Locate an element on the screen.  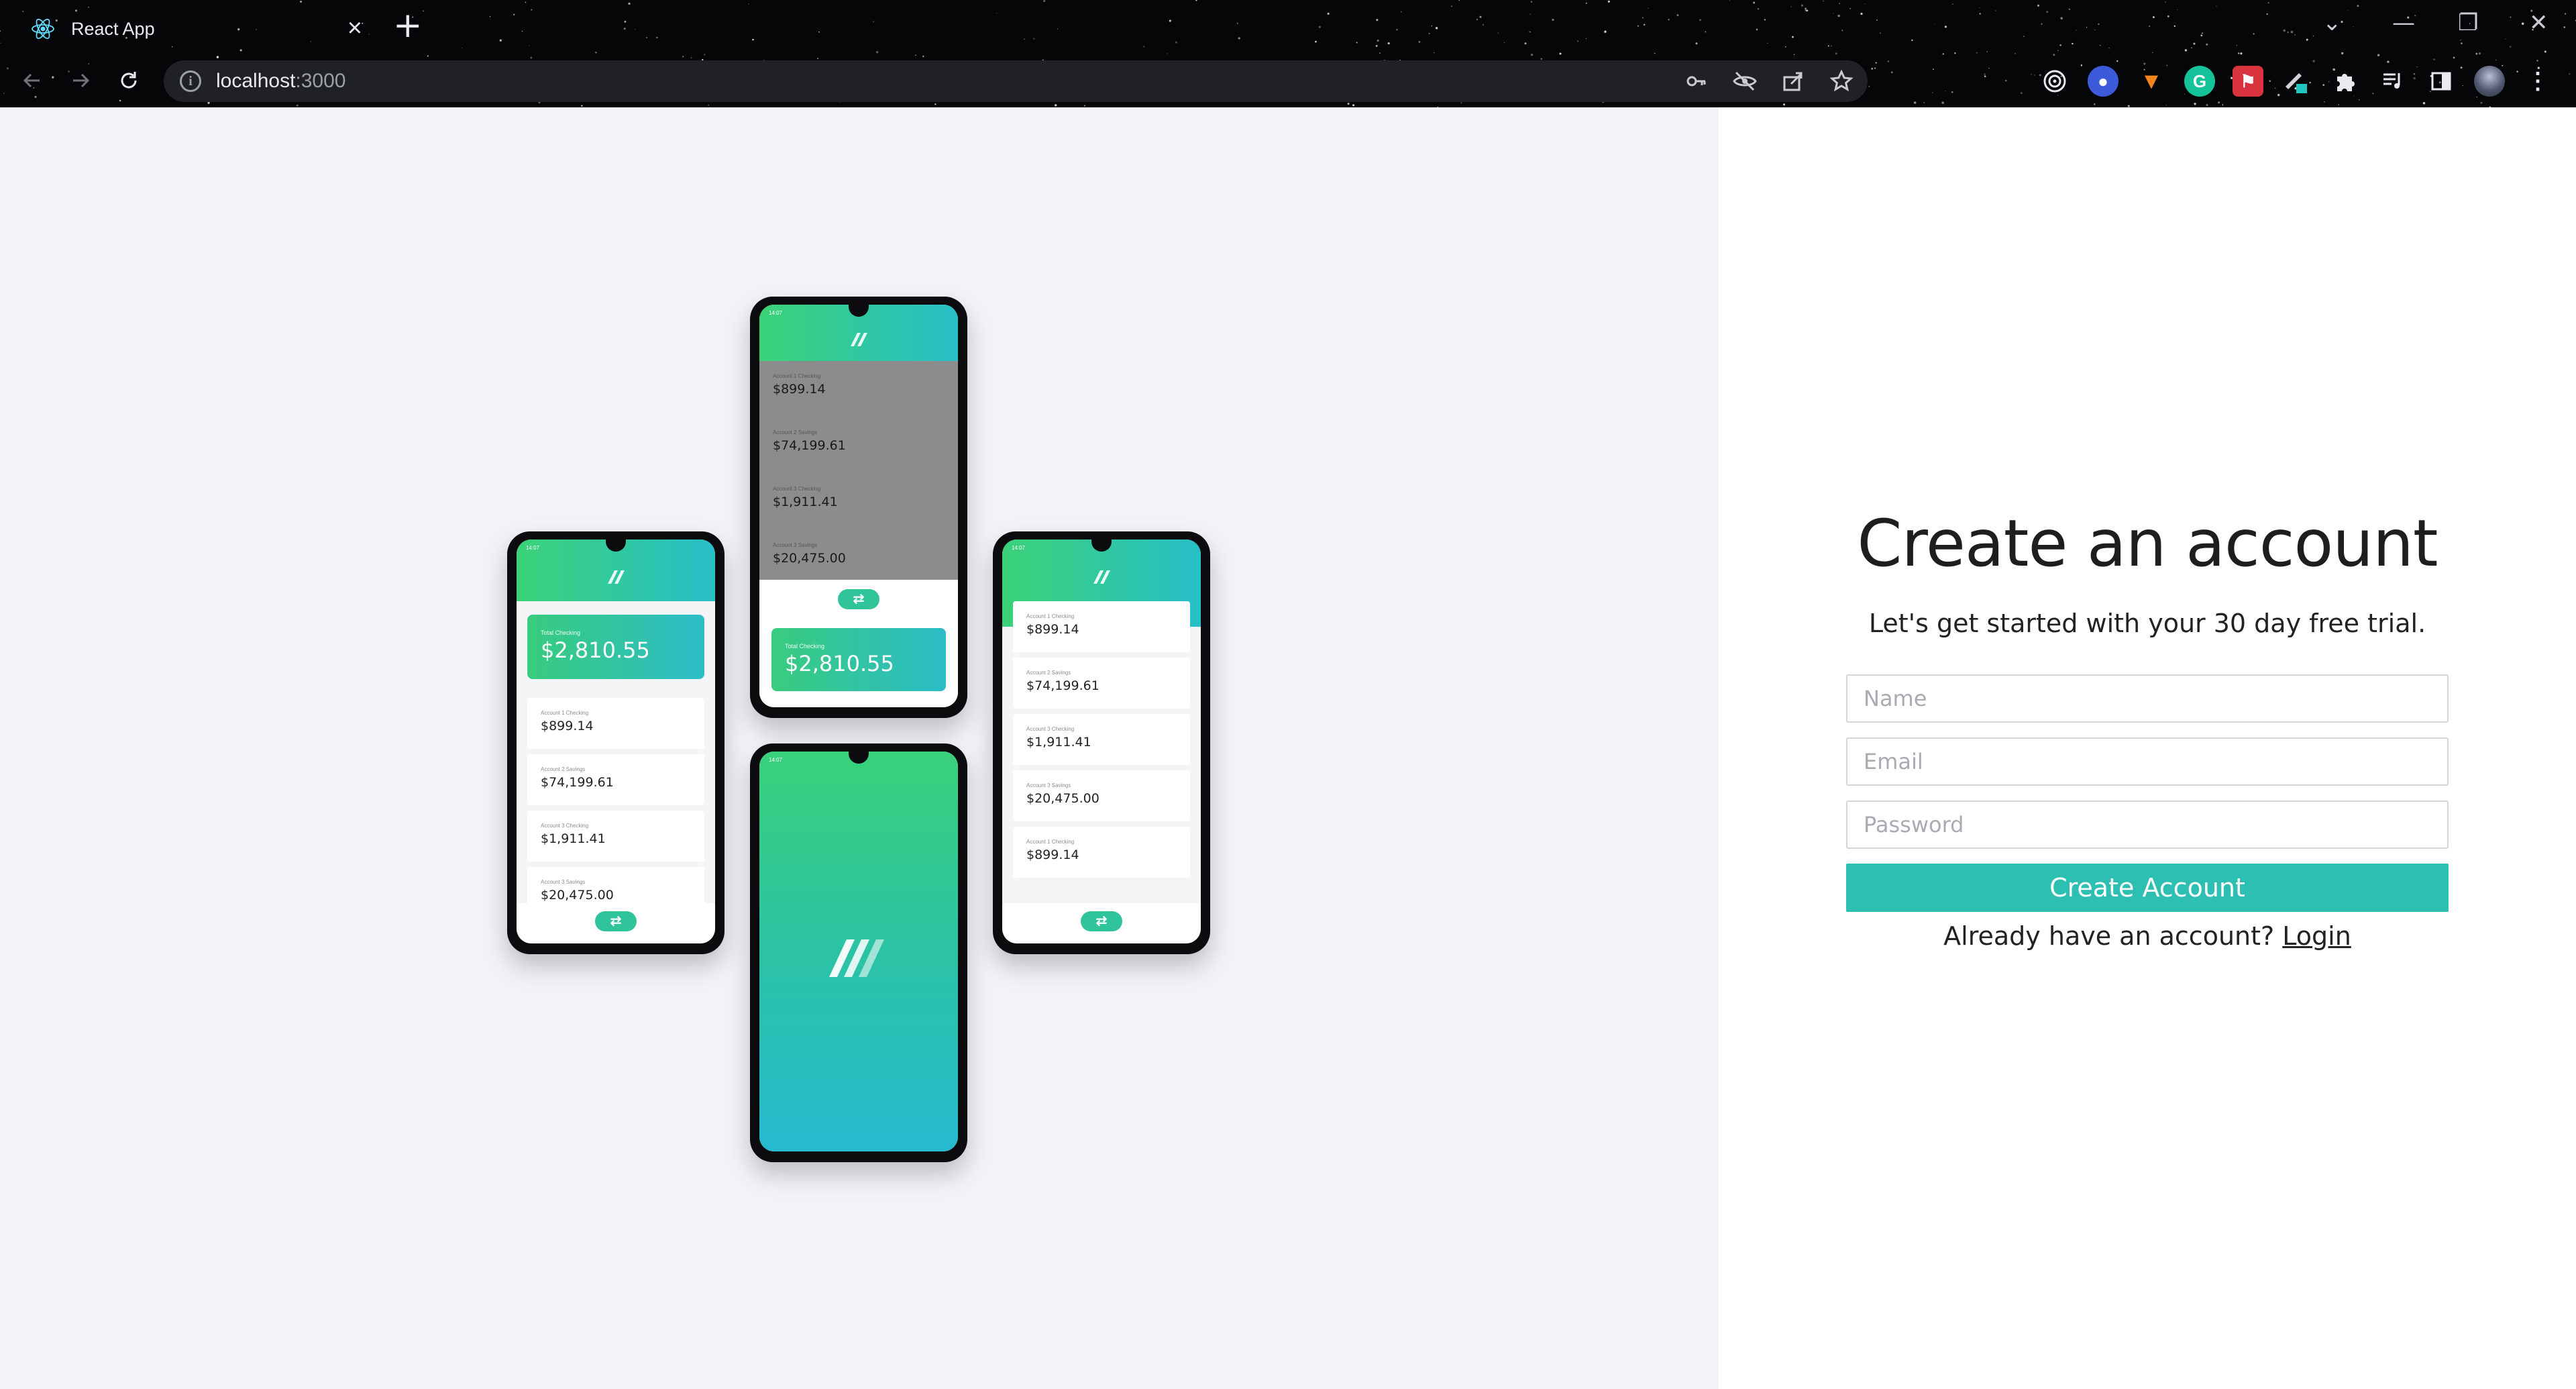
share-icon is located at coordinates (1793, 82).